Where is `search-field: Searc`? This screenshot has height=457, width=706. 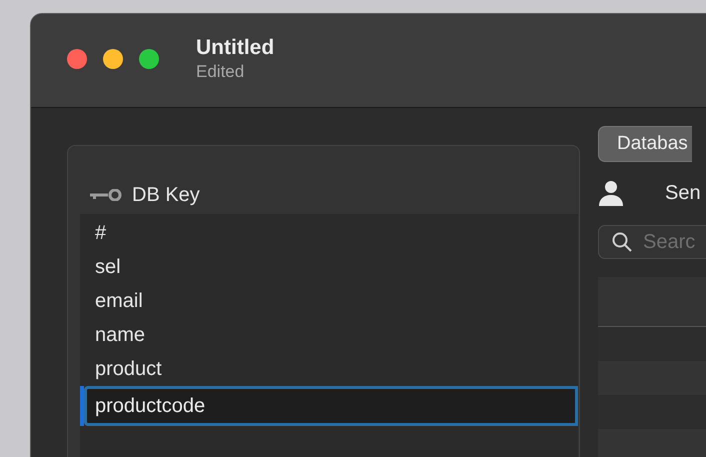 search-field: Searc is located at coordinates (652, 242).